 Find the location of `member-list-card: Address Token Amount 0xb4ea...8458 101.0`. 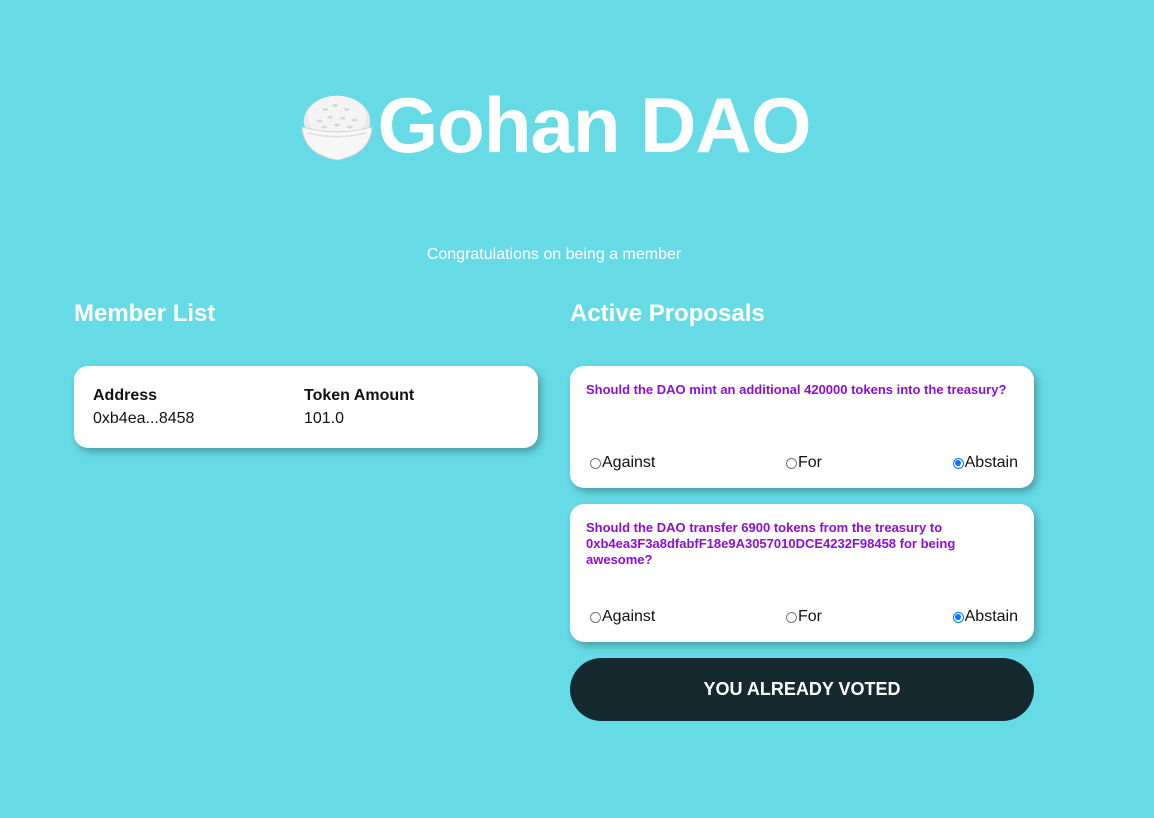

member-list-card: Address Token Amount 0xb4ea...8458 101.0 is located at coordinates (306, 407).